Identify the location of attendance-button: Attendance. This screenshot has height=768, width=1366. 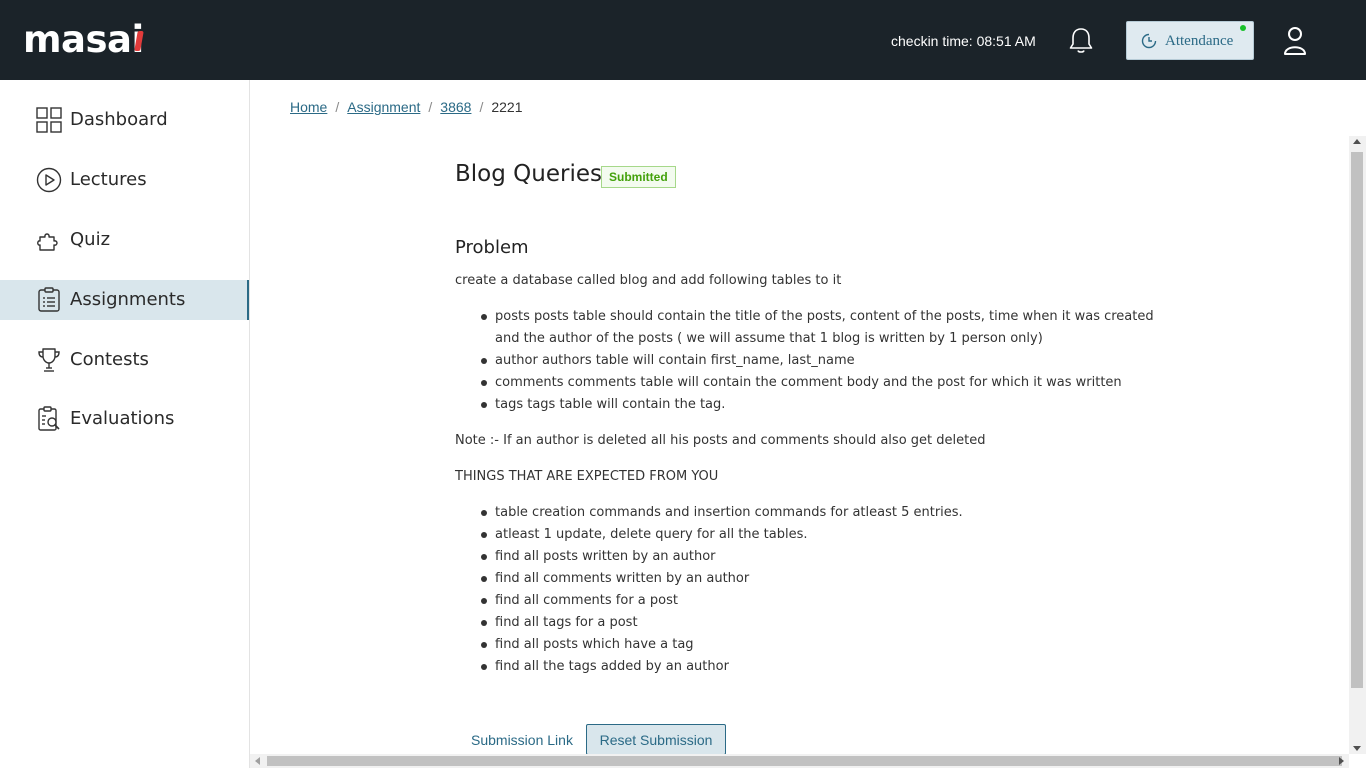
(1190, 40).